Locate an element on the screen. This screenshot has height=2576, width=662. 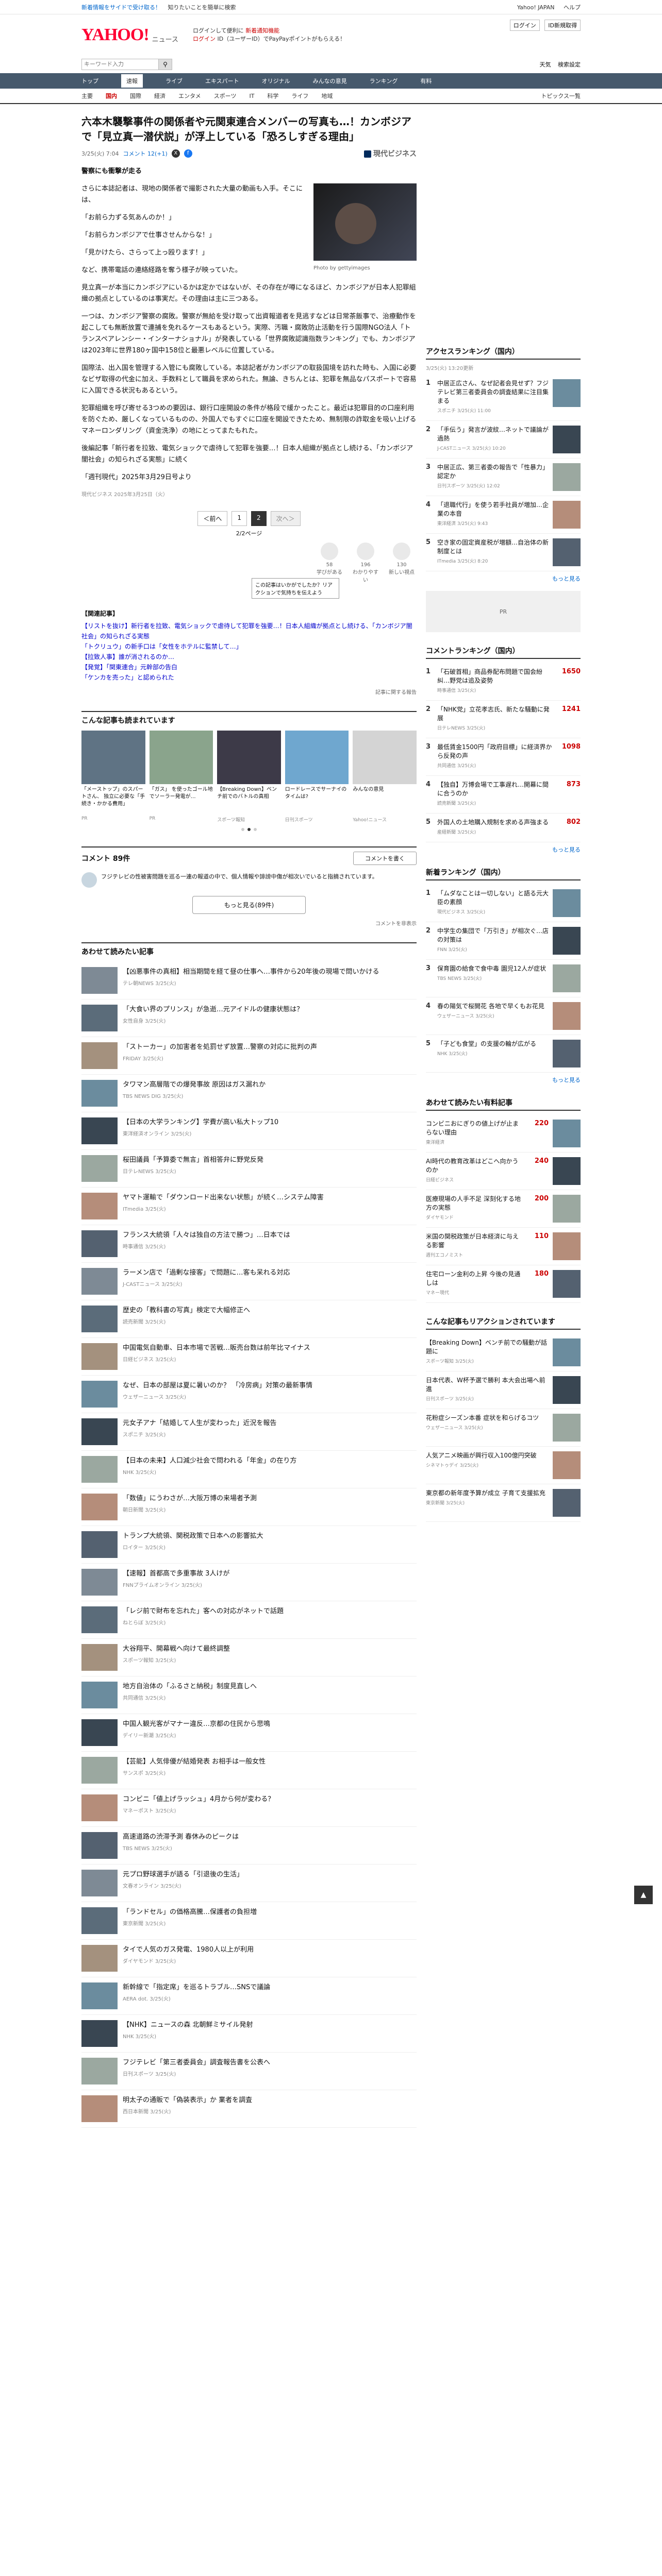
rank-item: 2 「NHK党」立花孝志氏、新たな騒動に発展 日テレNEWS 3/25(火) 1241 is located at coordinates (503, 719).